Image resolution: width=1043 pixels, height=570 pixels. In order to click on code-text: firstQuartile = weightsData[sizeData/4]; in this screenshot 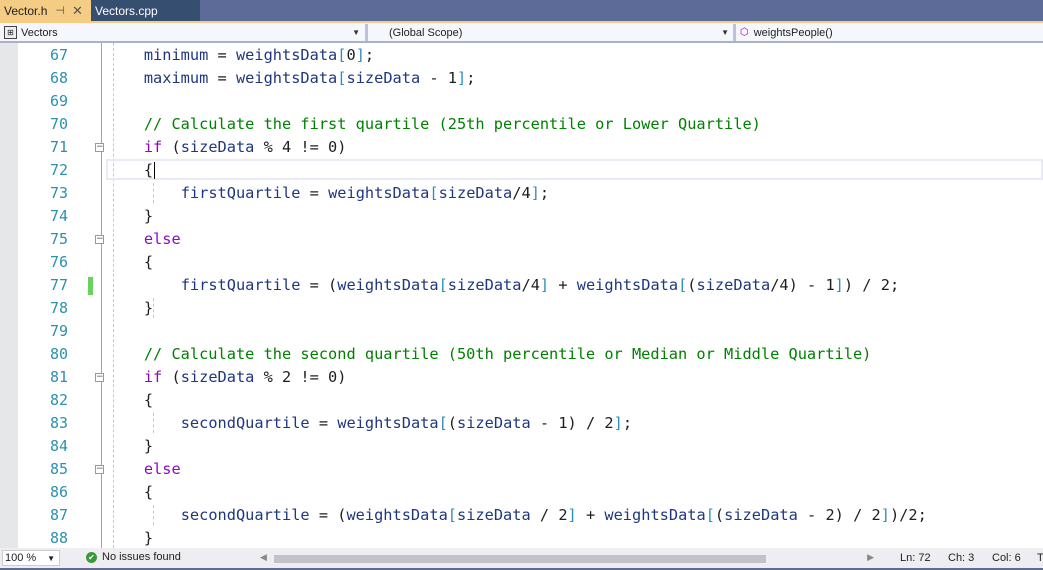, I will do `click(328, 193)`.